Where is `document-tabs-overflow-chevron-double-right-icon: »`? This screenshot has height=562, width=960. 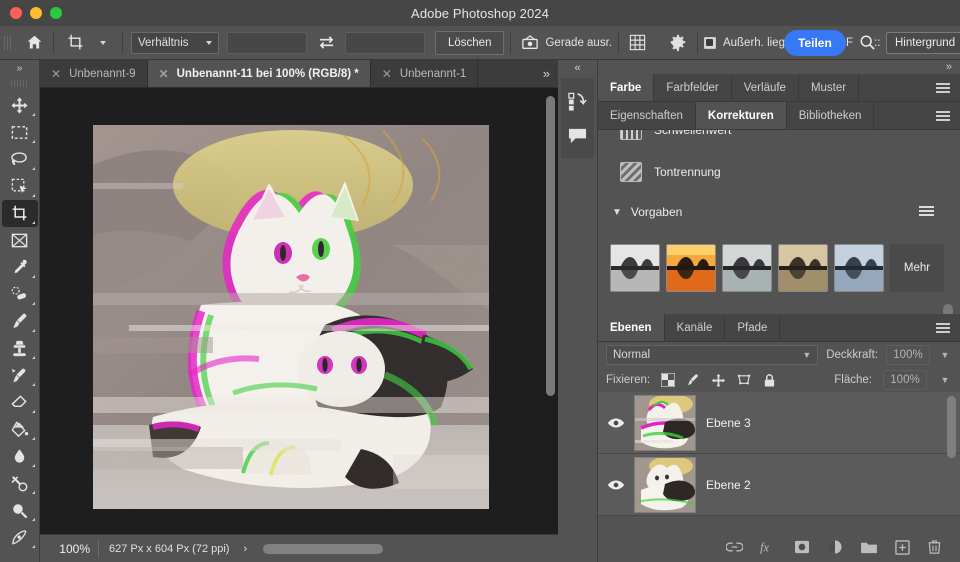
document-tabs-overflow-chevron-double-right-icon: » is located at coordinates (546, 73).